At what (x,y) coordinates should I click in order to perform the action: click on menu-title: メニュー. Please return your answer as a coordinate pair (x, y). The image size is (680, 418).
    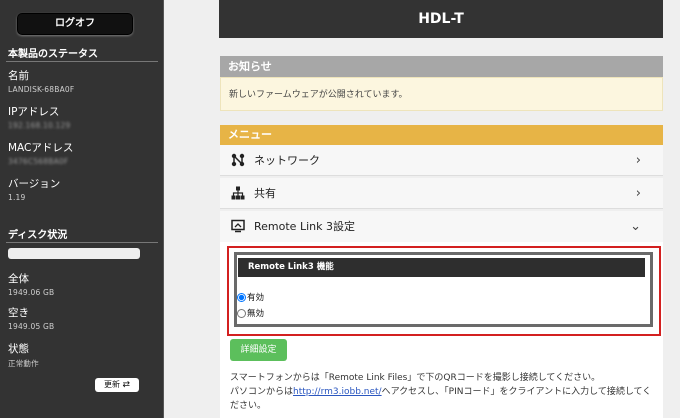
    Looking at the image, I should click on (441, 135).